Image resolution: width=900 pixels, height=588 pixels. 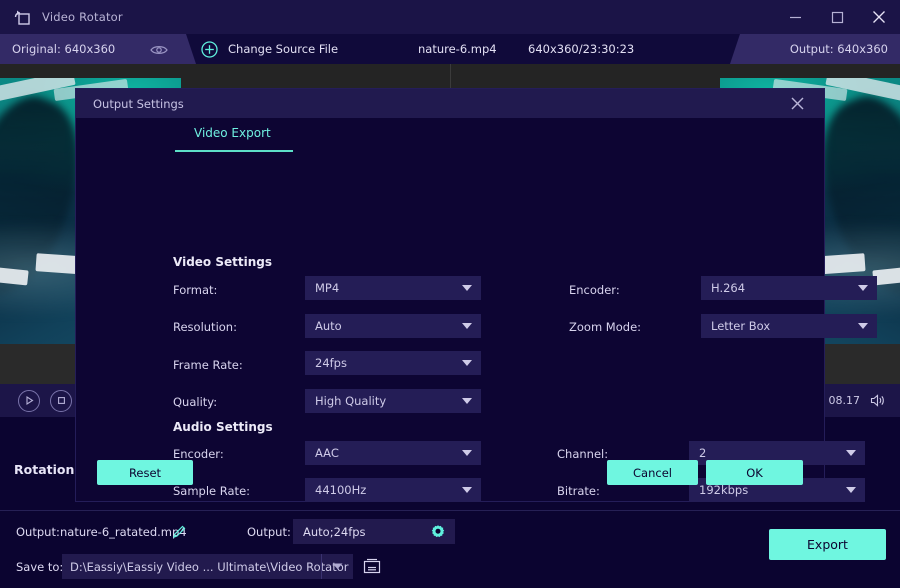 What do you see at coordinates (198, 454) in the screenshot?
I see `audio-encoder-label: Encoder:` at bounding box center [198, 454].